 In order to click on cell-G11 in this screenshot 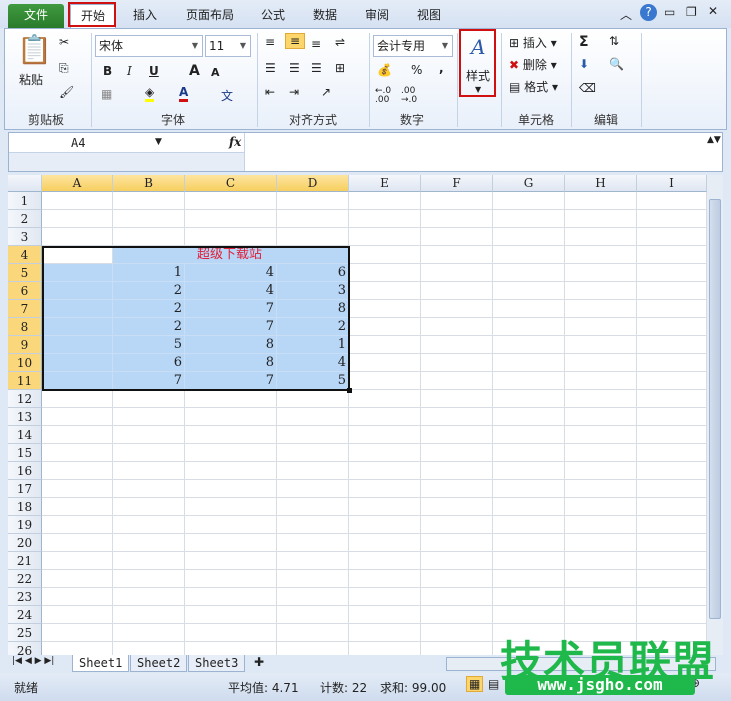, I will do `click(529, 381)`.